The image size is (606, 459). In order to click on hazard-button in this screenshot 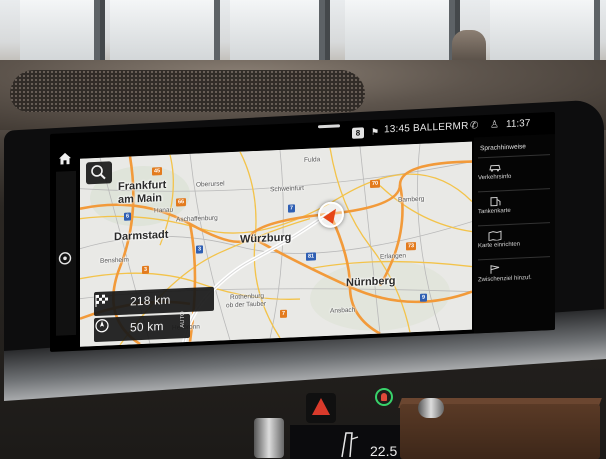, I will do `click(321, 408)`.